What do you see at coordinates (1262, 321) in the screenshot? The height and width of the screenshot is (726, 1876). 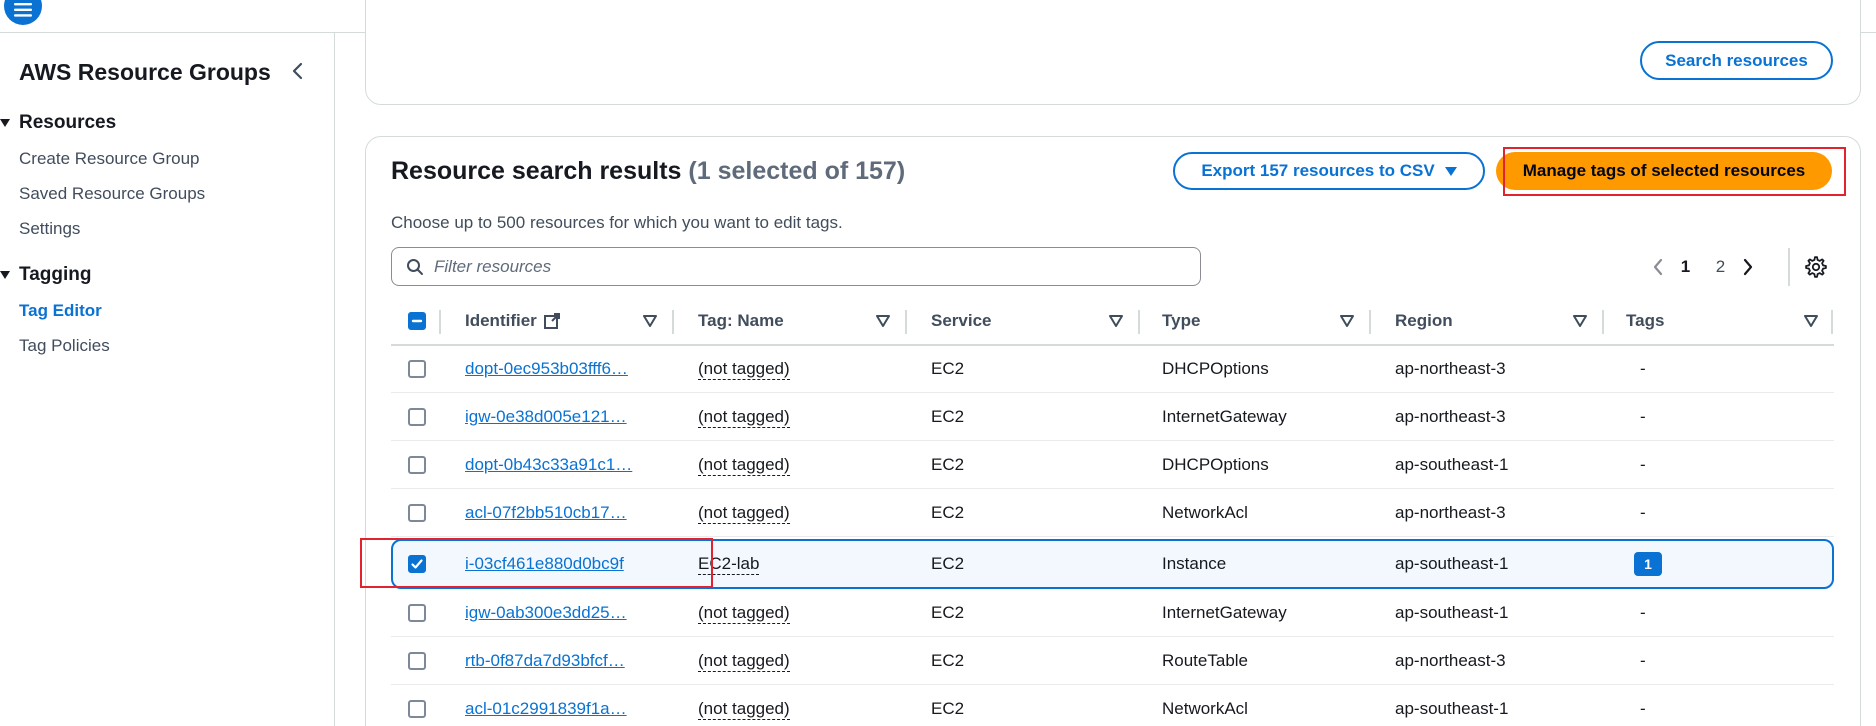 I see `column-header-type: Type` at bounding box center [1262, 321].